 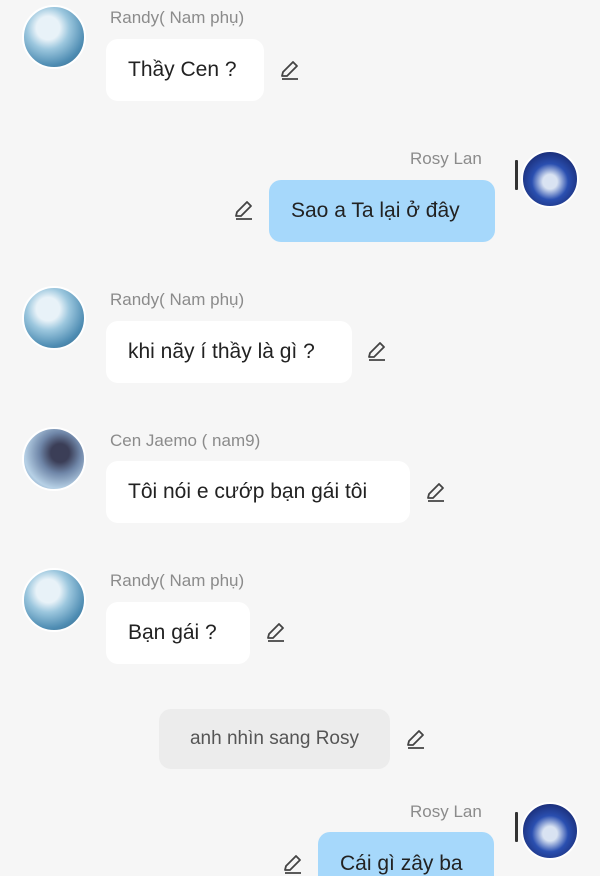 I want to click on message-bubble: Bạn gái ?, so click(x=178, y=633).